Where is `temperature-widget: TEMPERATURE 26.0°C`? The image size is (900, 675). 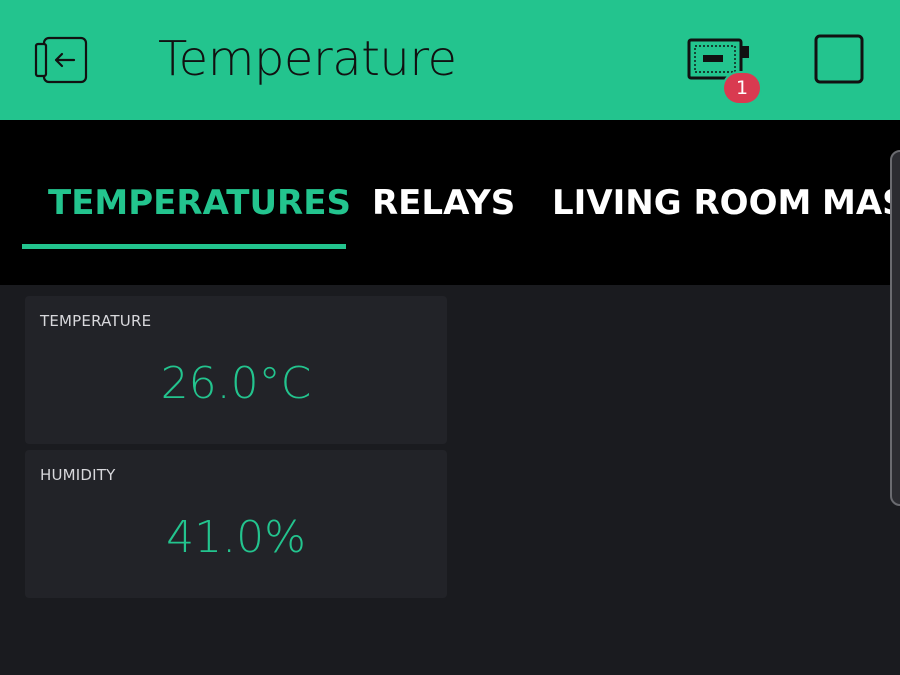 temperature-widget: TEMPERATURE 26.0°C is located at coordinates (236, 370).